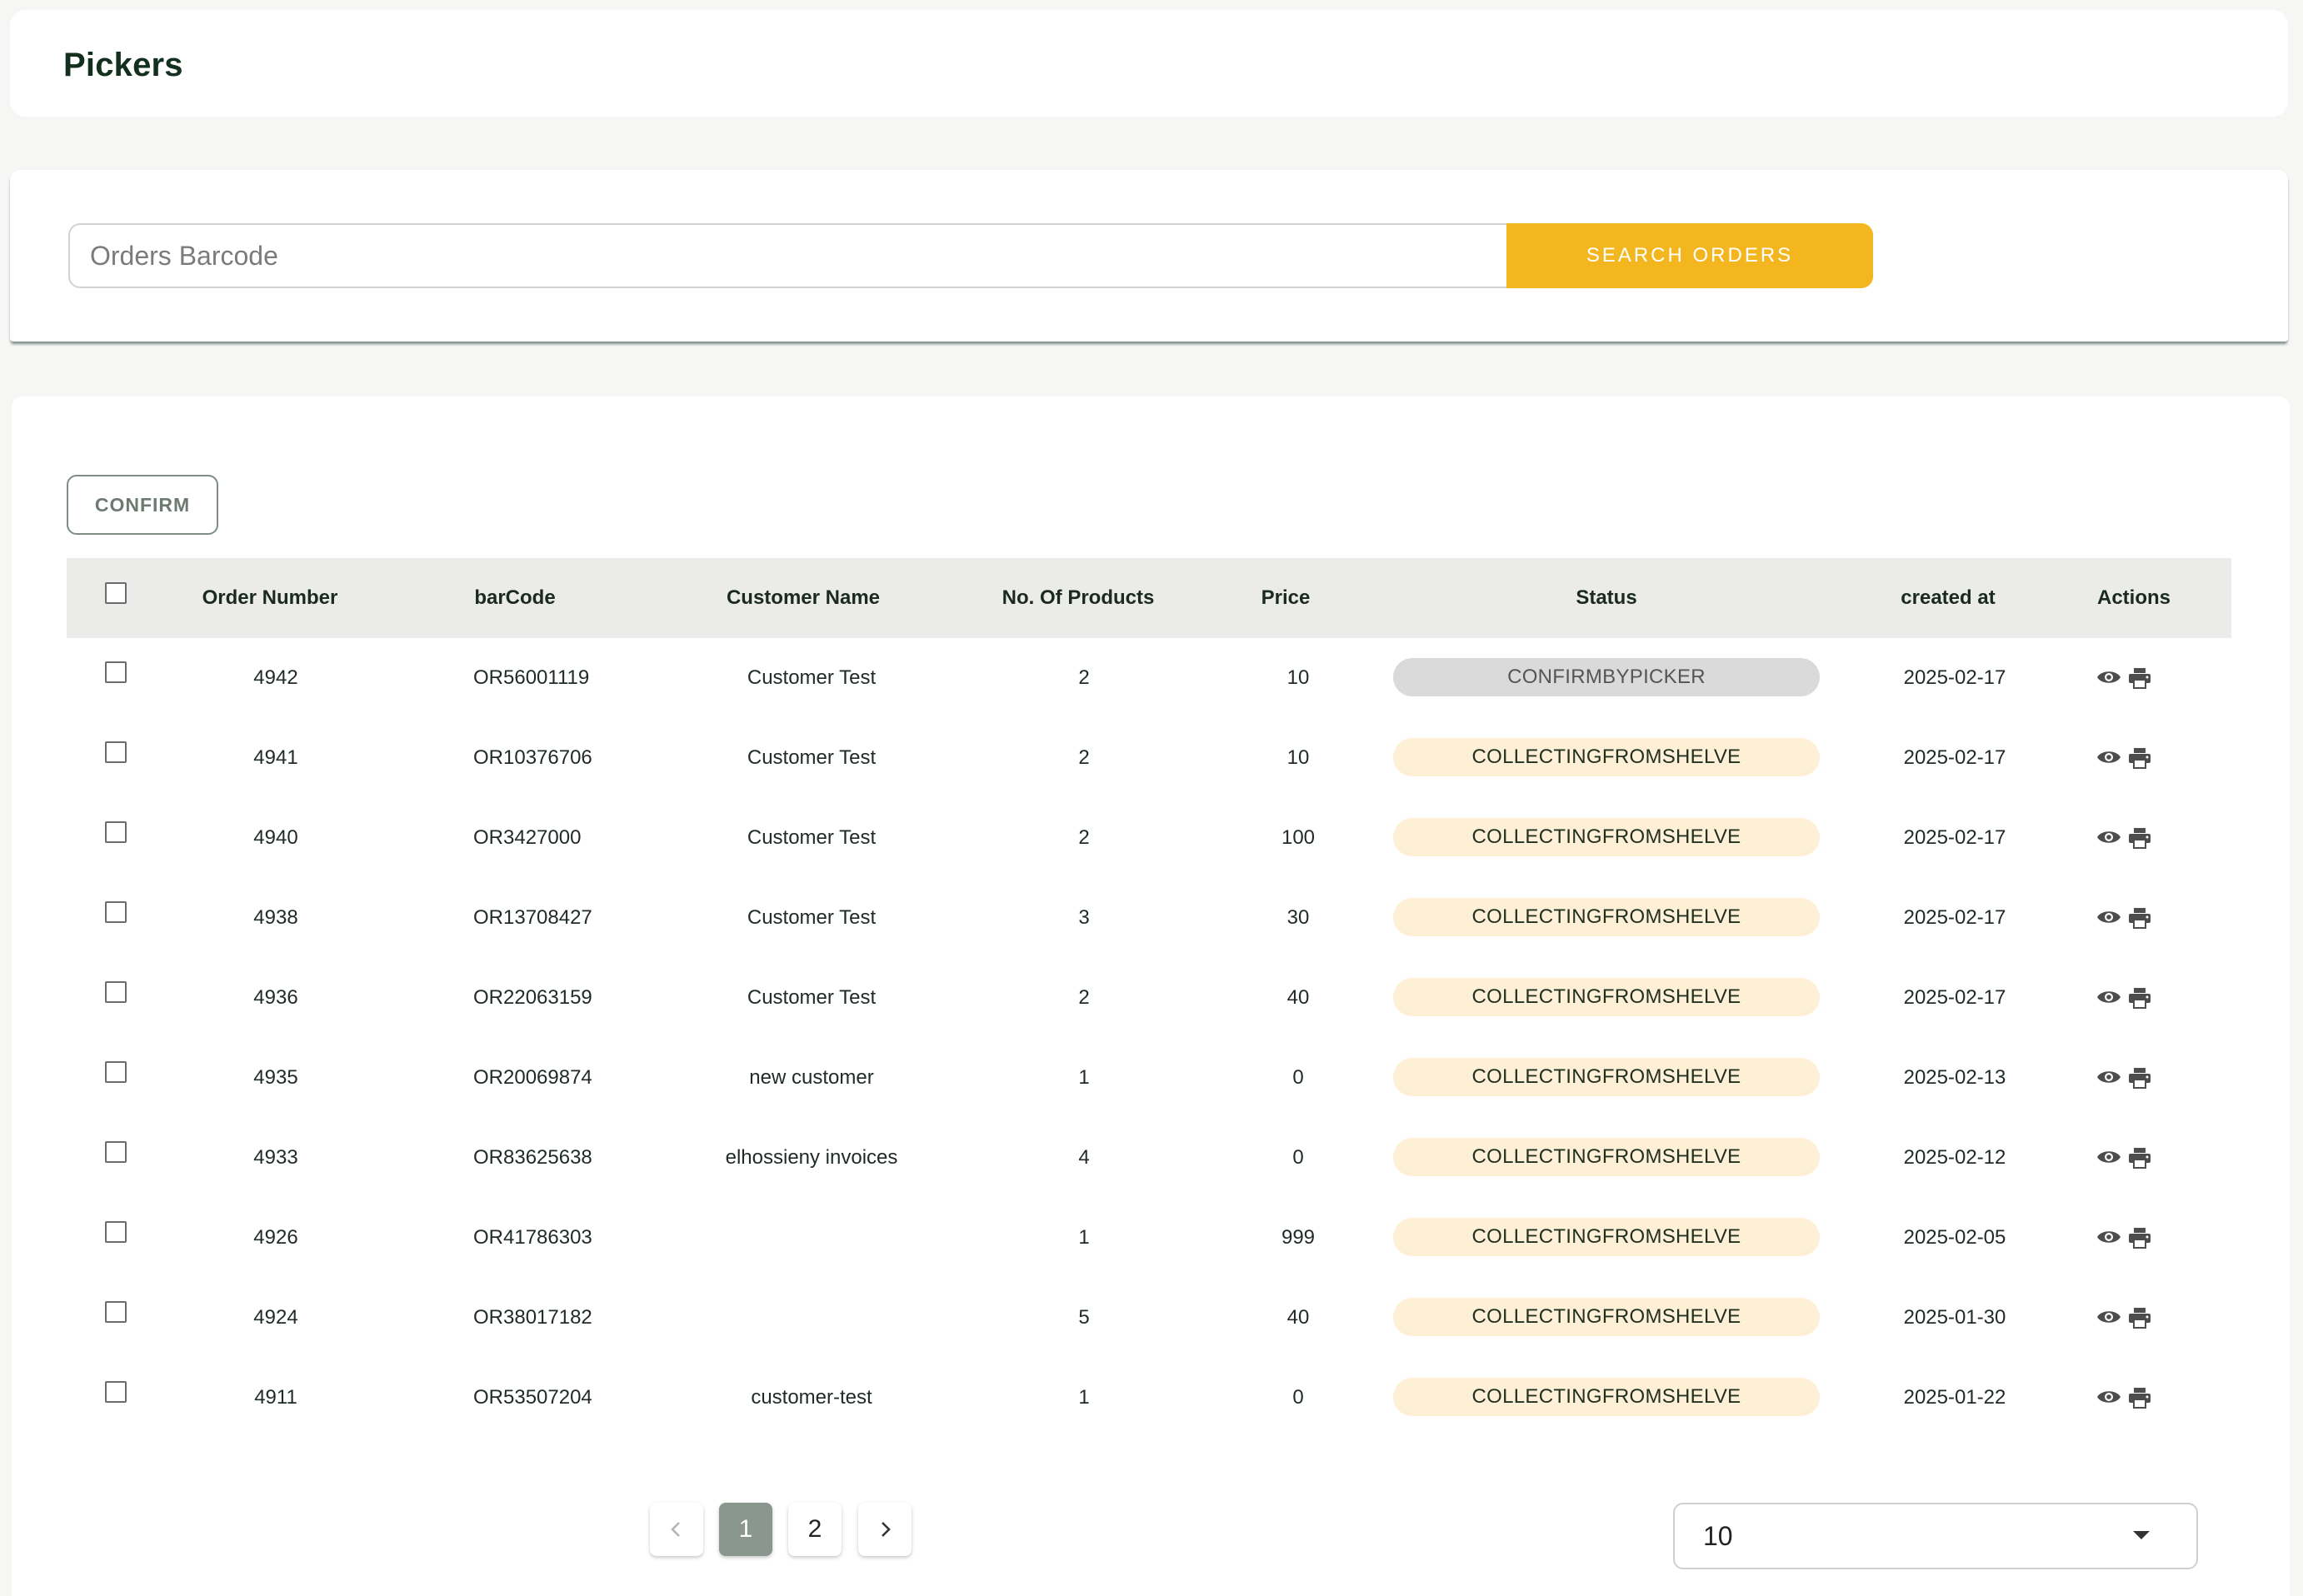  What do you see at coordinates (1078, 597) in the screenshot?
I see `column-header-products: No. Of Products` at bounding box center [1078, 597].